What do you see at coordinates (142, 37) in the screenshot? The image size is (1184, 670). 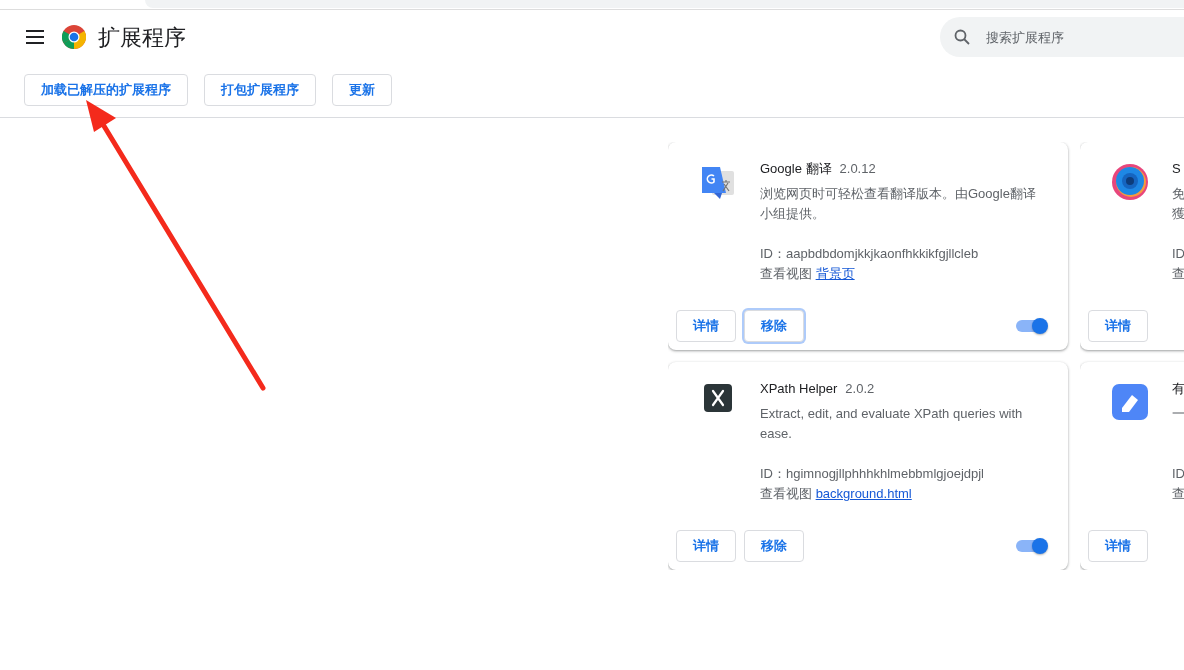 I see `page-title: 扩展程序` at bounding box center [142, 37].